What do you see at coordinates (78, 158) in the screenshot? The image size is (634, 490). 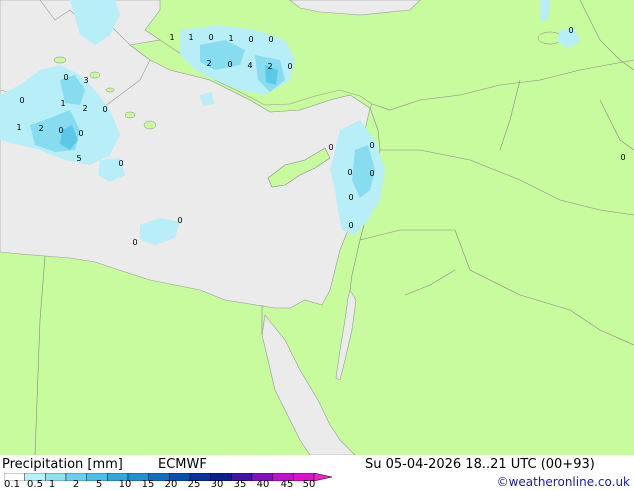 I see `precip-value-label: 5` at bounding box center [78, 158].